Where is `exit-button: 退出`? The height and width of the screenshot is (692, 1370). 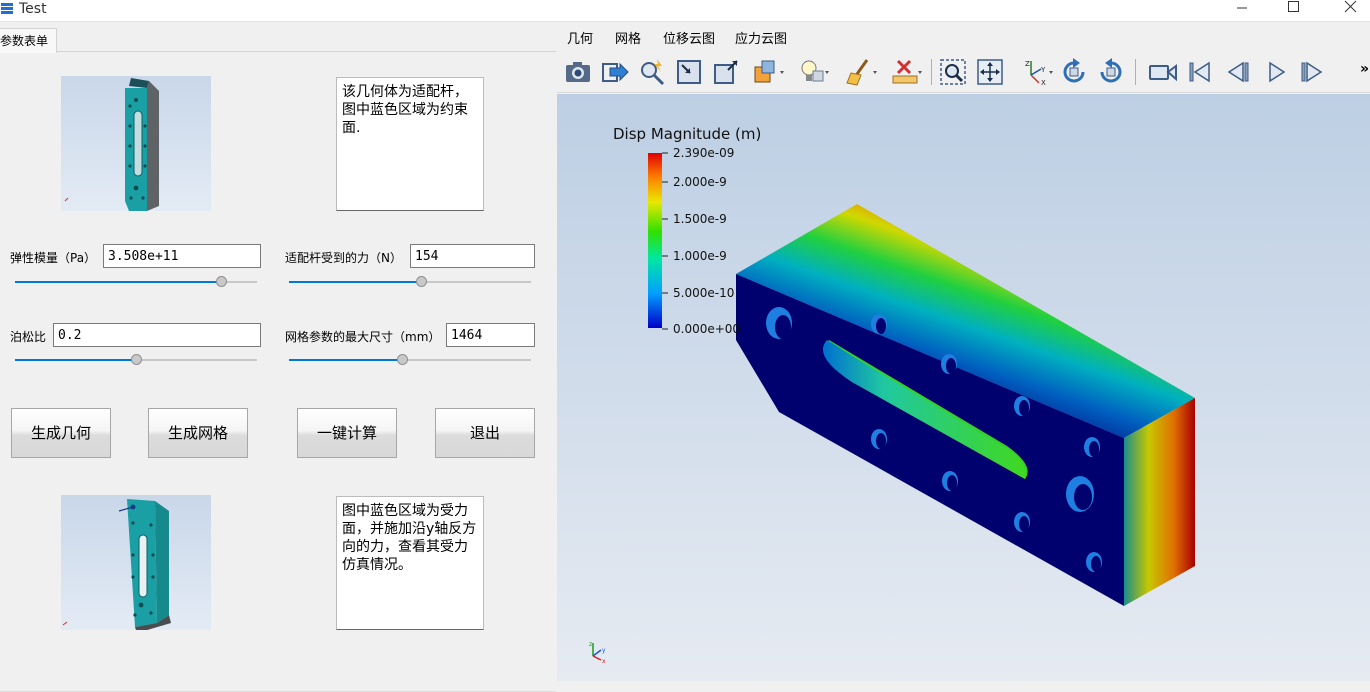
exit-button: 退出 is located at coordinates (485, 433).